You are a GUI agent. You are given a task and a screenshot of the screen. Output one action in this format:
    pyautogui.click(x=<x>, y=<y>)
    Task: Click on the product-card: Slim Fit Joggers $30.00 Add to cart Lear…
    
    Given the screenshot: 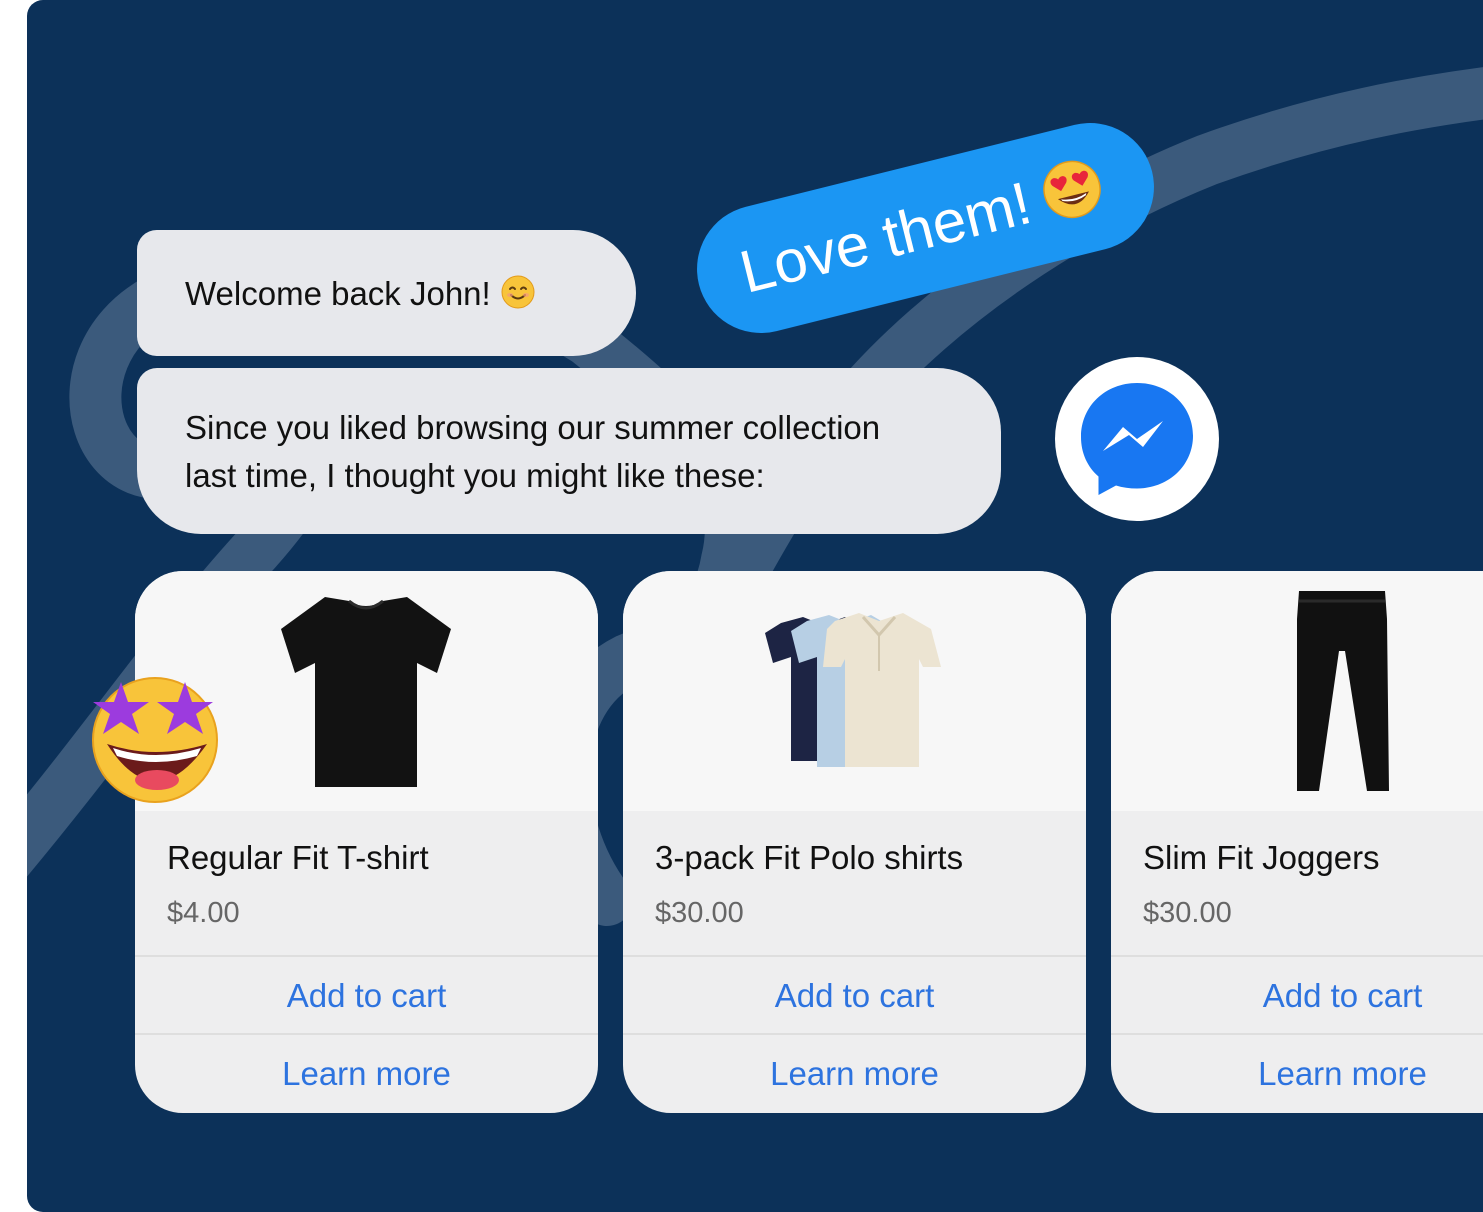 What is the action you would take?
    pyautogui.click(x=1297, y=842)
    